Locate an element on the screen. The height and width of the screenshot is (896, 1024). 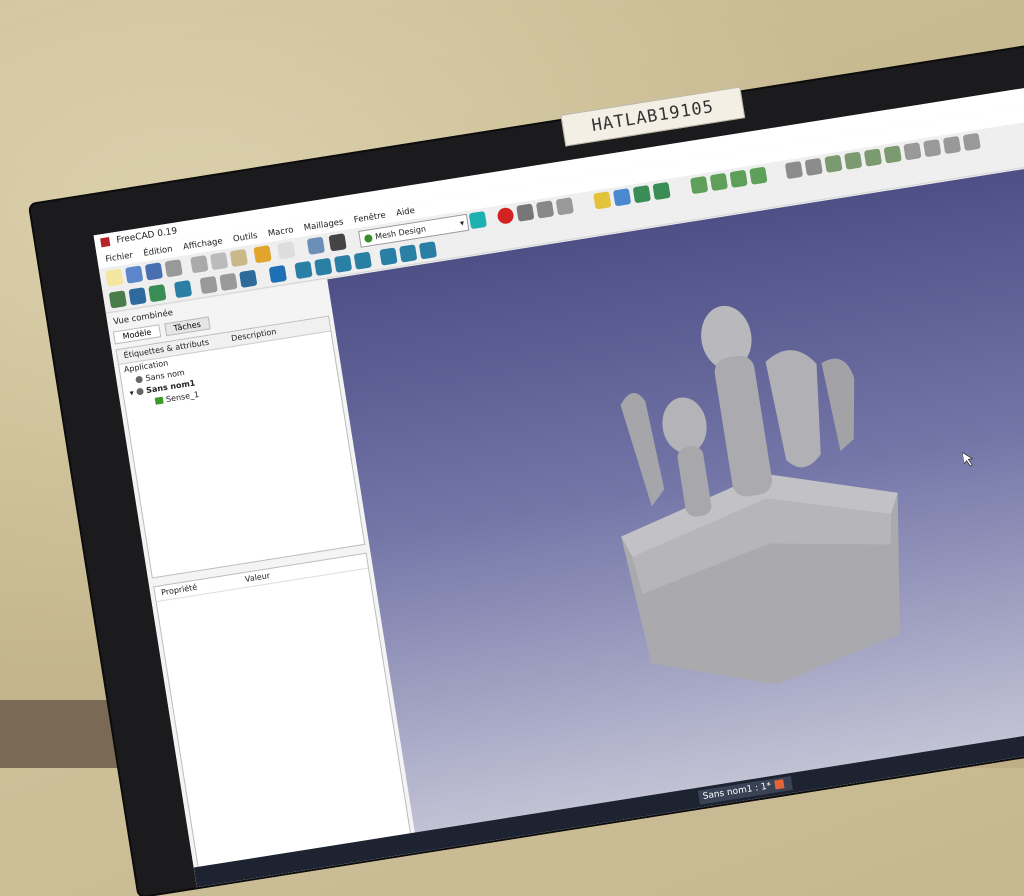
link-actions-icon is located at coordinates (661, 191).